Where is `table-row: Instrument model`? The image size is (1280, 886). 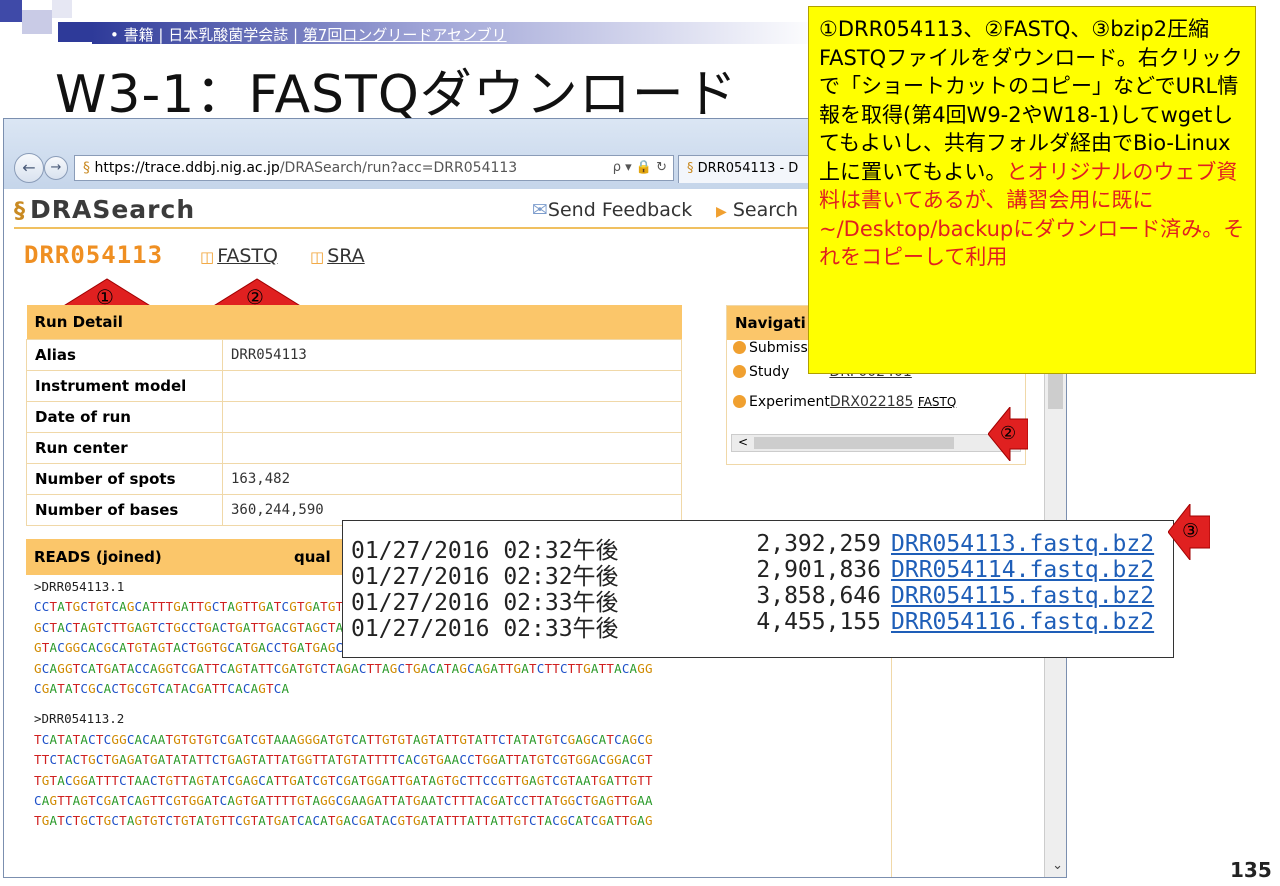
table-row: Instrument model is located at coordinates (354, 385).